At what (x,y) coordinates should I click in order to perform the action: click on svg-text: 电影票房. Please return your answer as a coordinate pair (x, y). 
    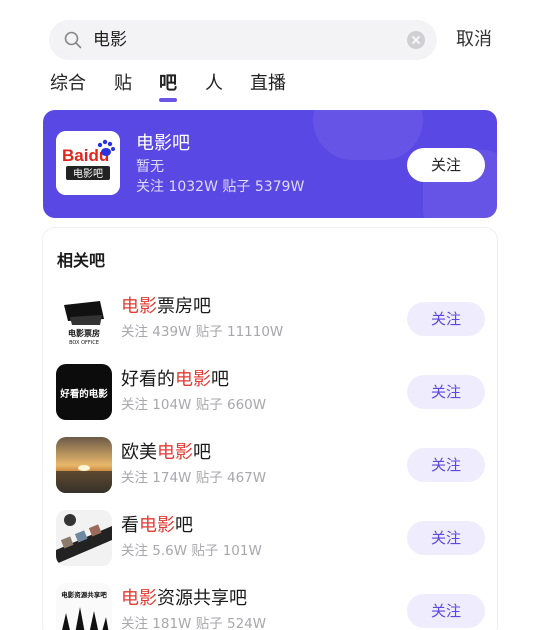
    Looking at the image, I should click on (84, 333).